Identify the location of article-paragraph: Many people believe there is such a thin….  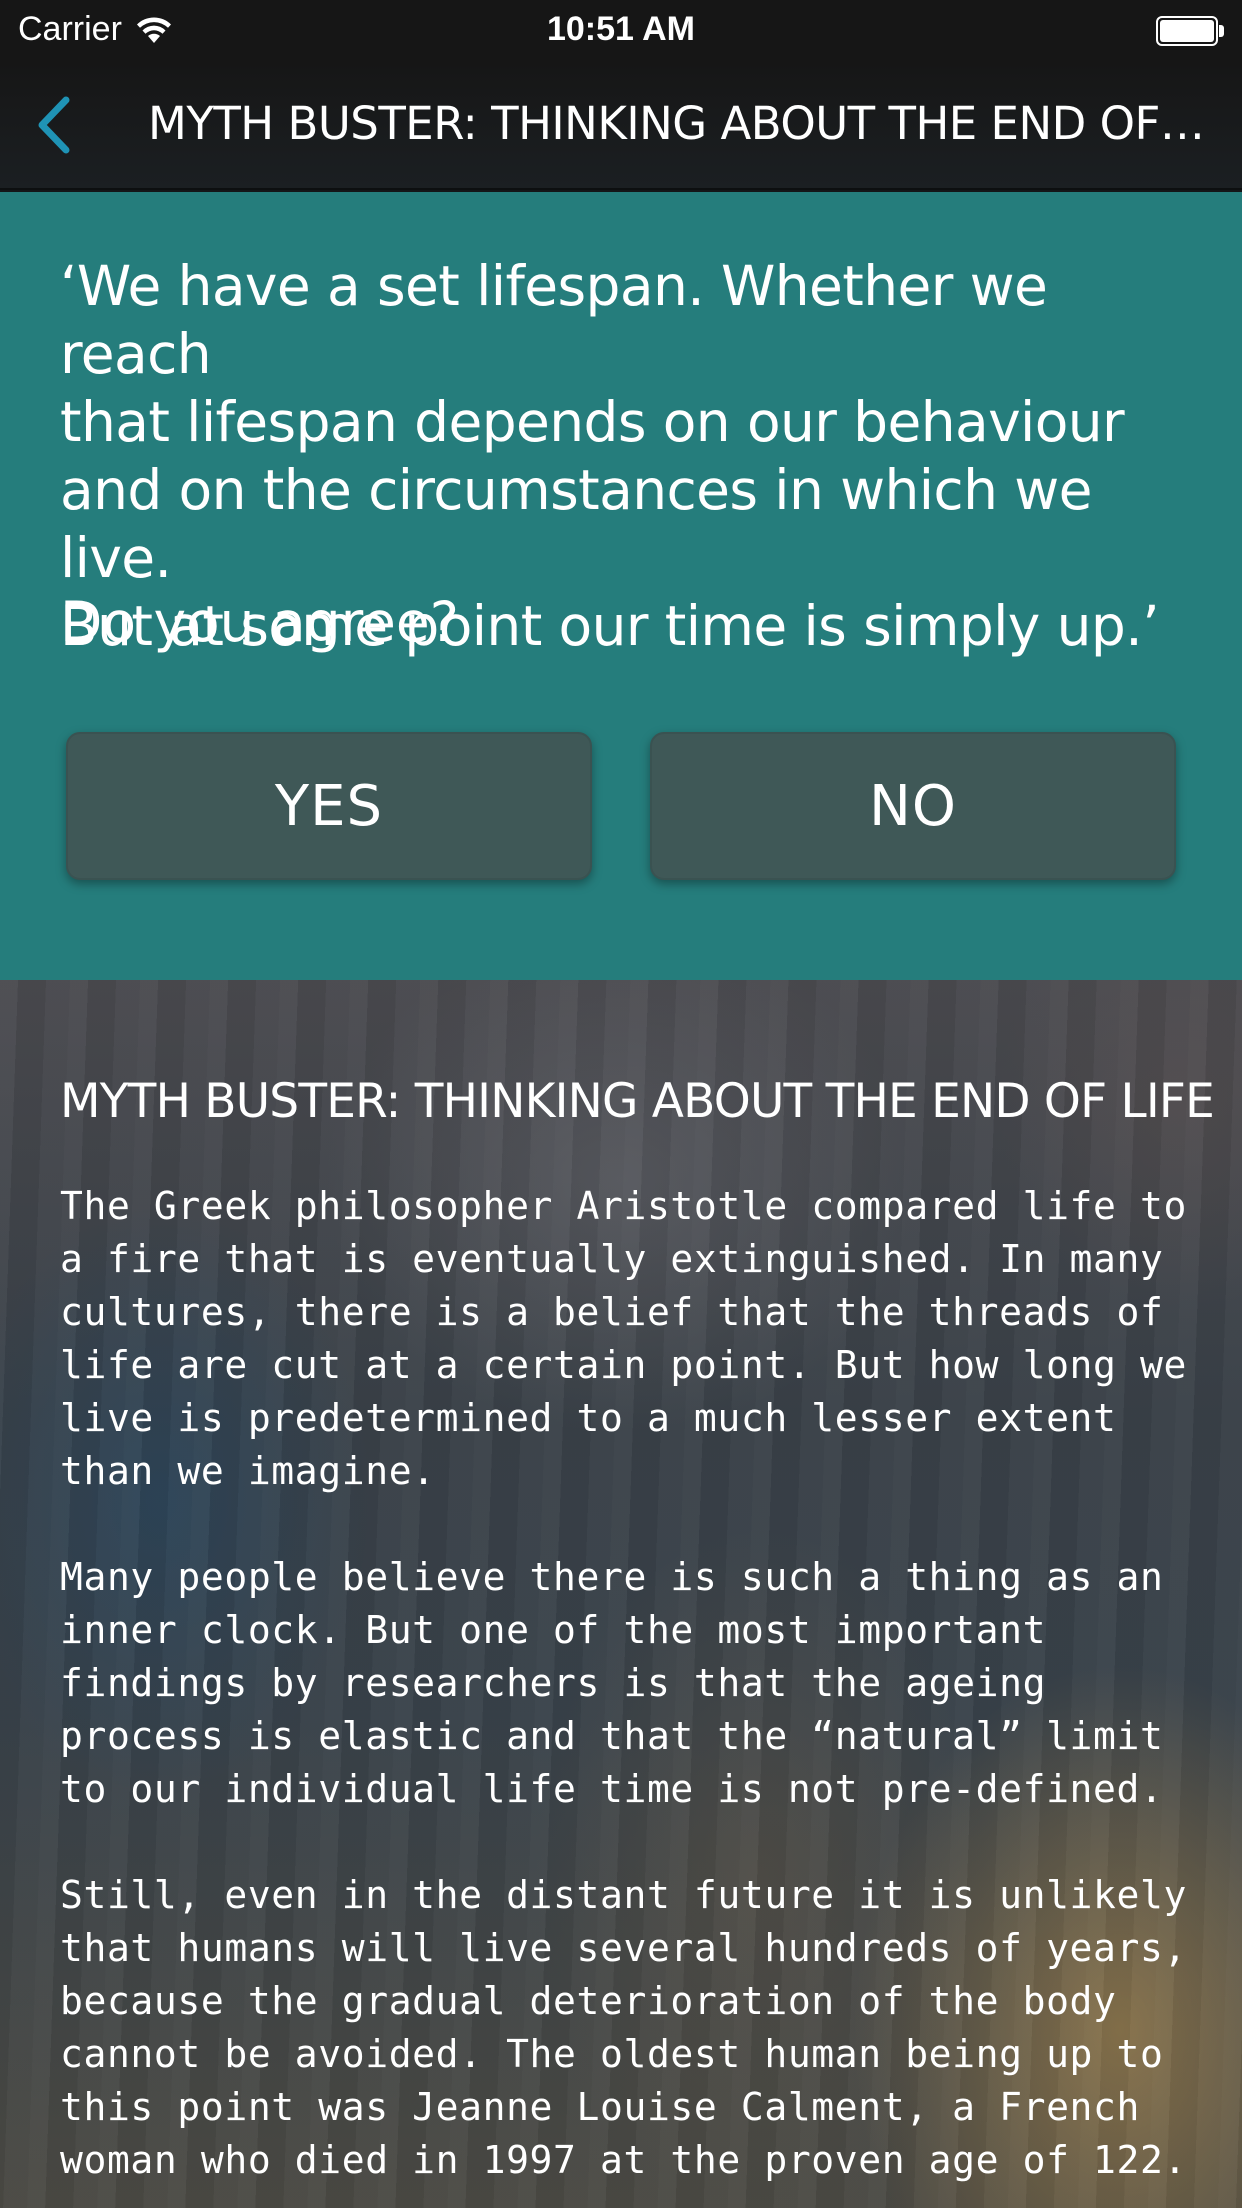
(612, 1683).